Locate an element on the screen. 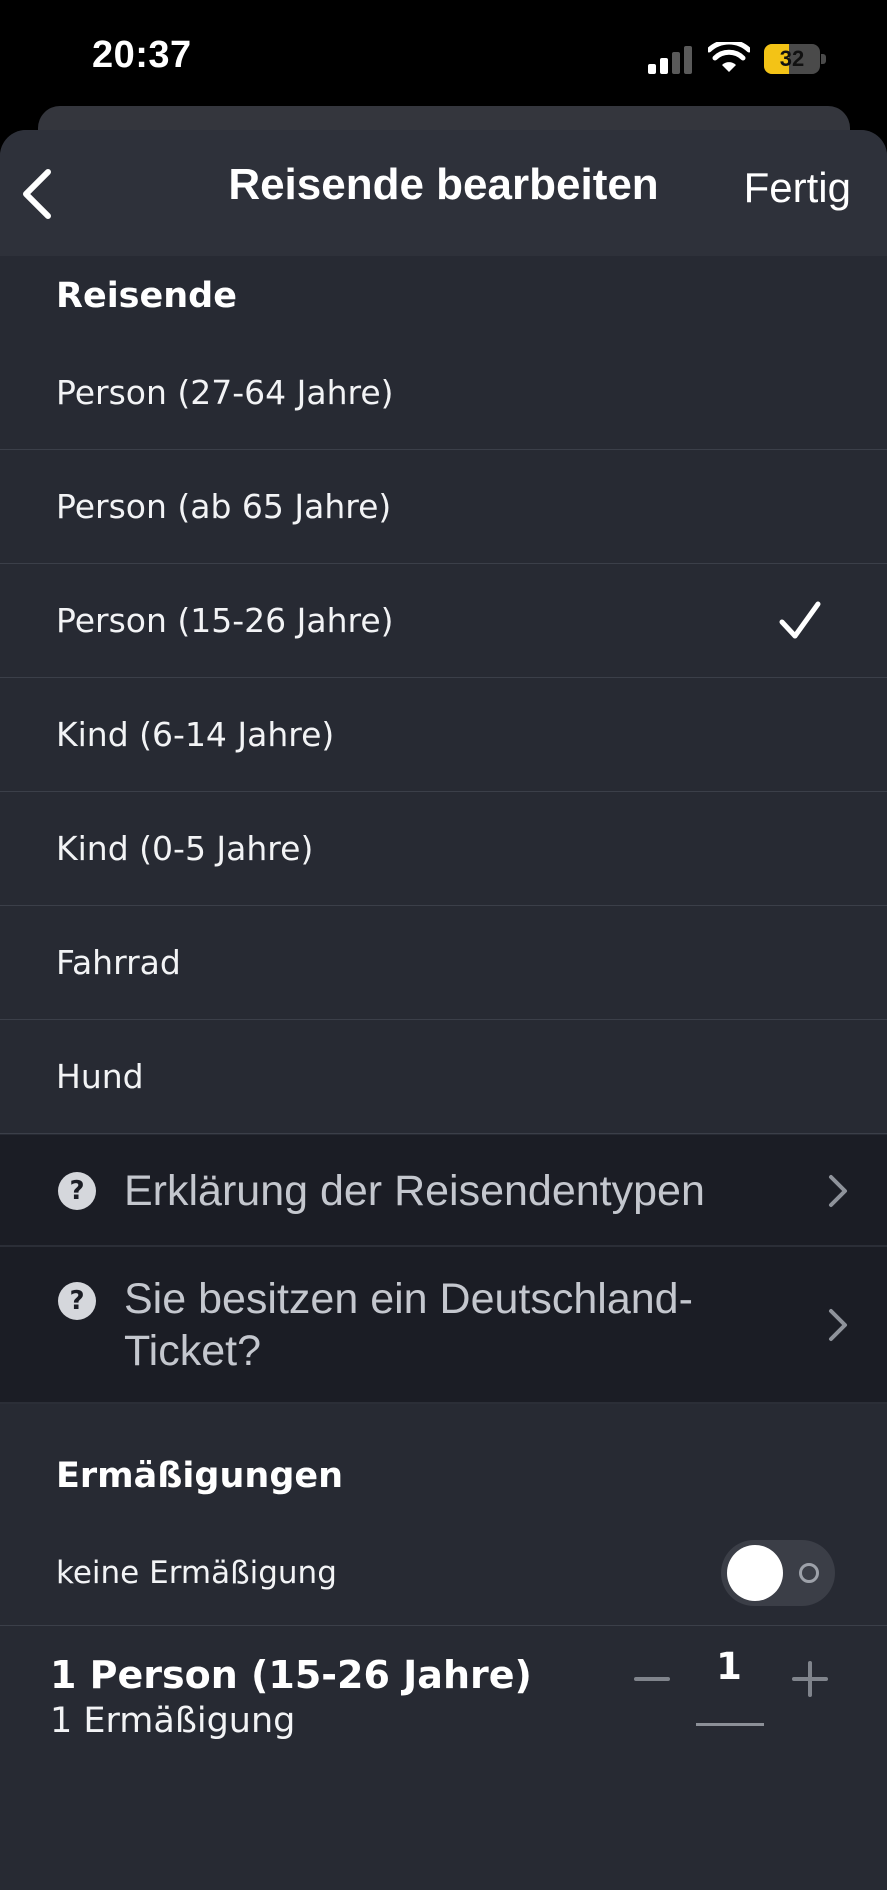 The image size is (887, 1890). info-link-text: Sie besitzen ein Deutschland-Ticket? is located at coordinates (408, 1325).